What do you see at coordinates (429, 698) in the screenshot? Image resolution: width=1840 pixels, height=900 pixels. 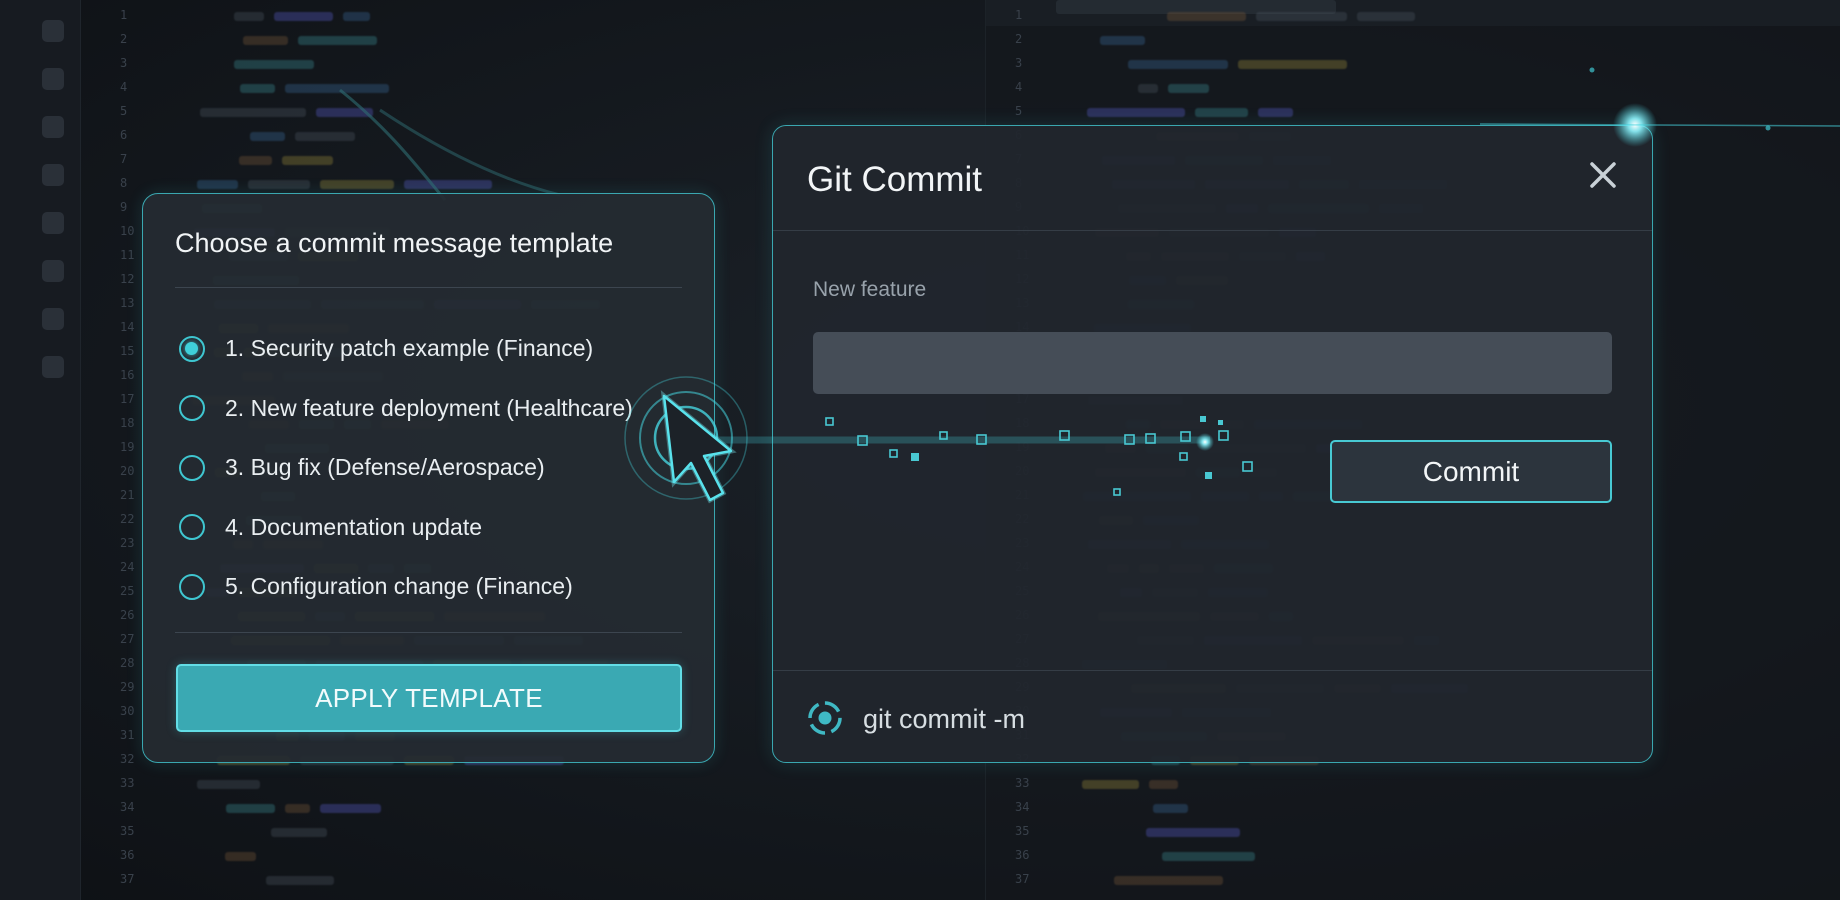 I see `apply-template-button: APPLY TEMPLATE` at bounding box center [429, 698].